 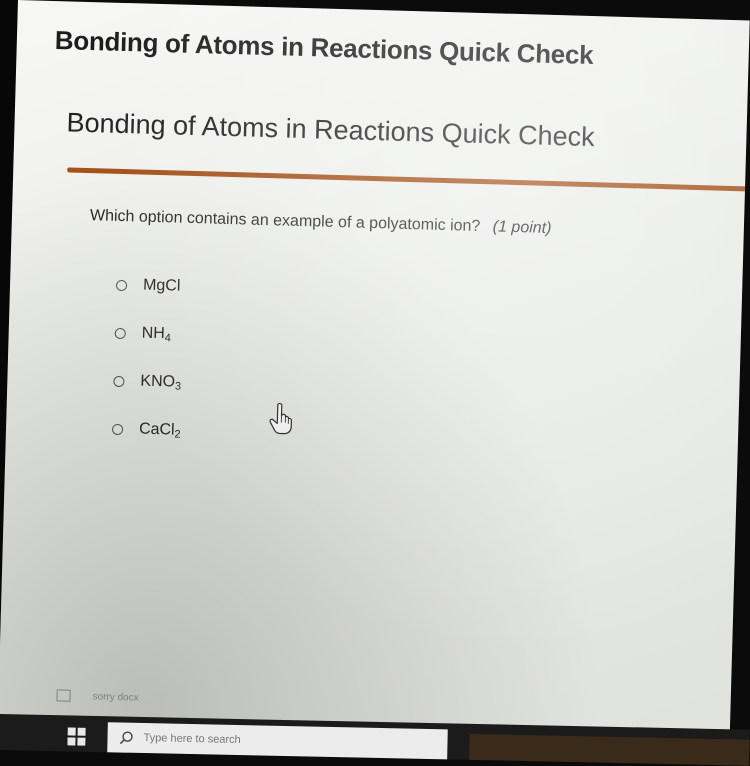 I want to click on footer-note: sorry docx, so click(x=97, y=696).